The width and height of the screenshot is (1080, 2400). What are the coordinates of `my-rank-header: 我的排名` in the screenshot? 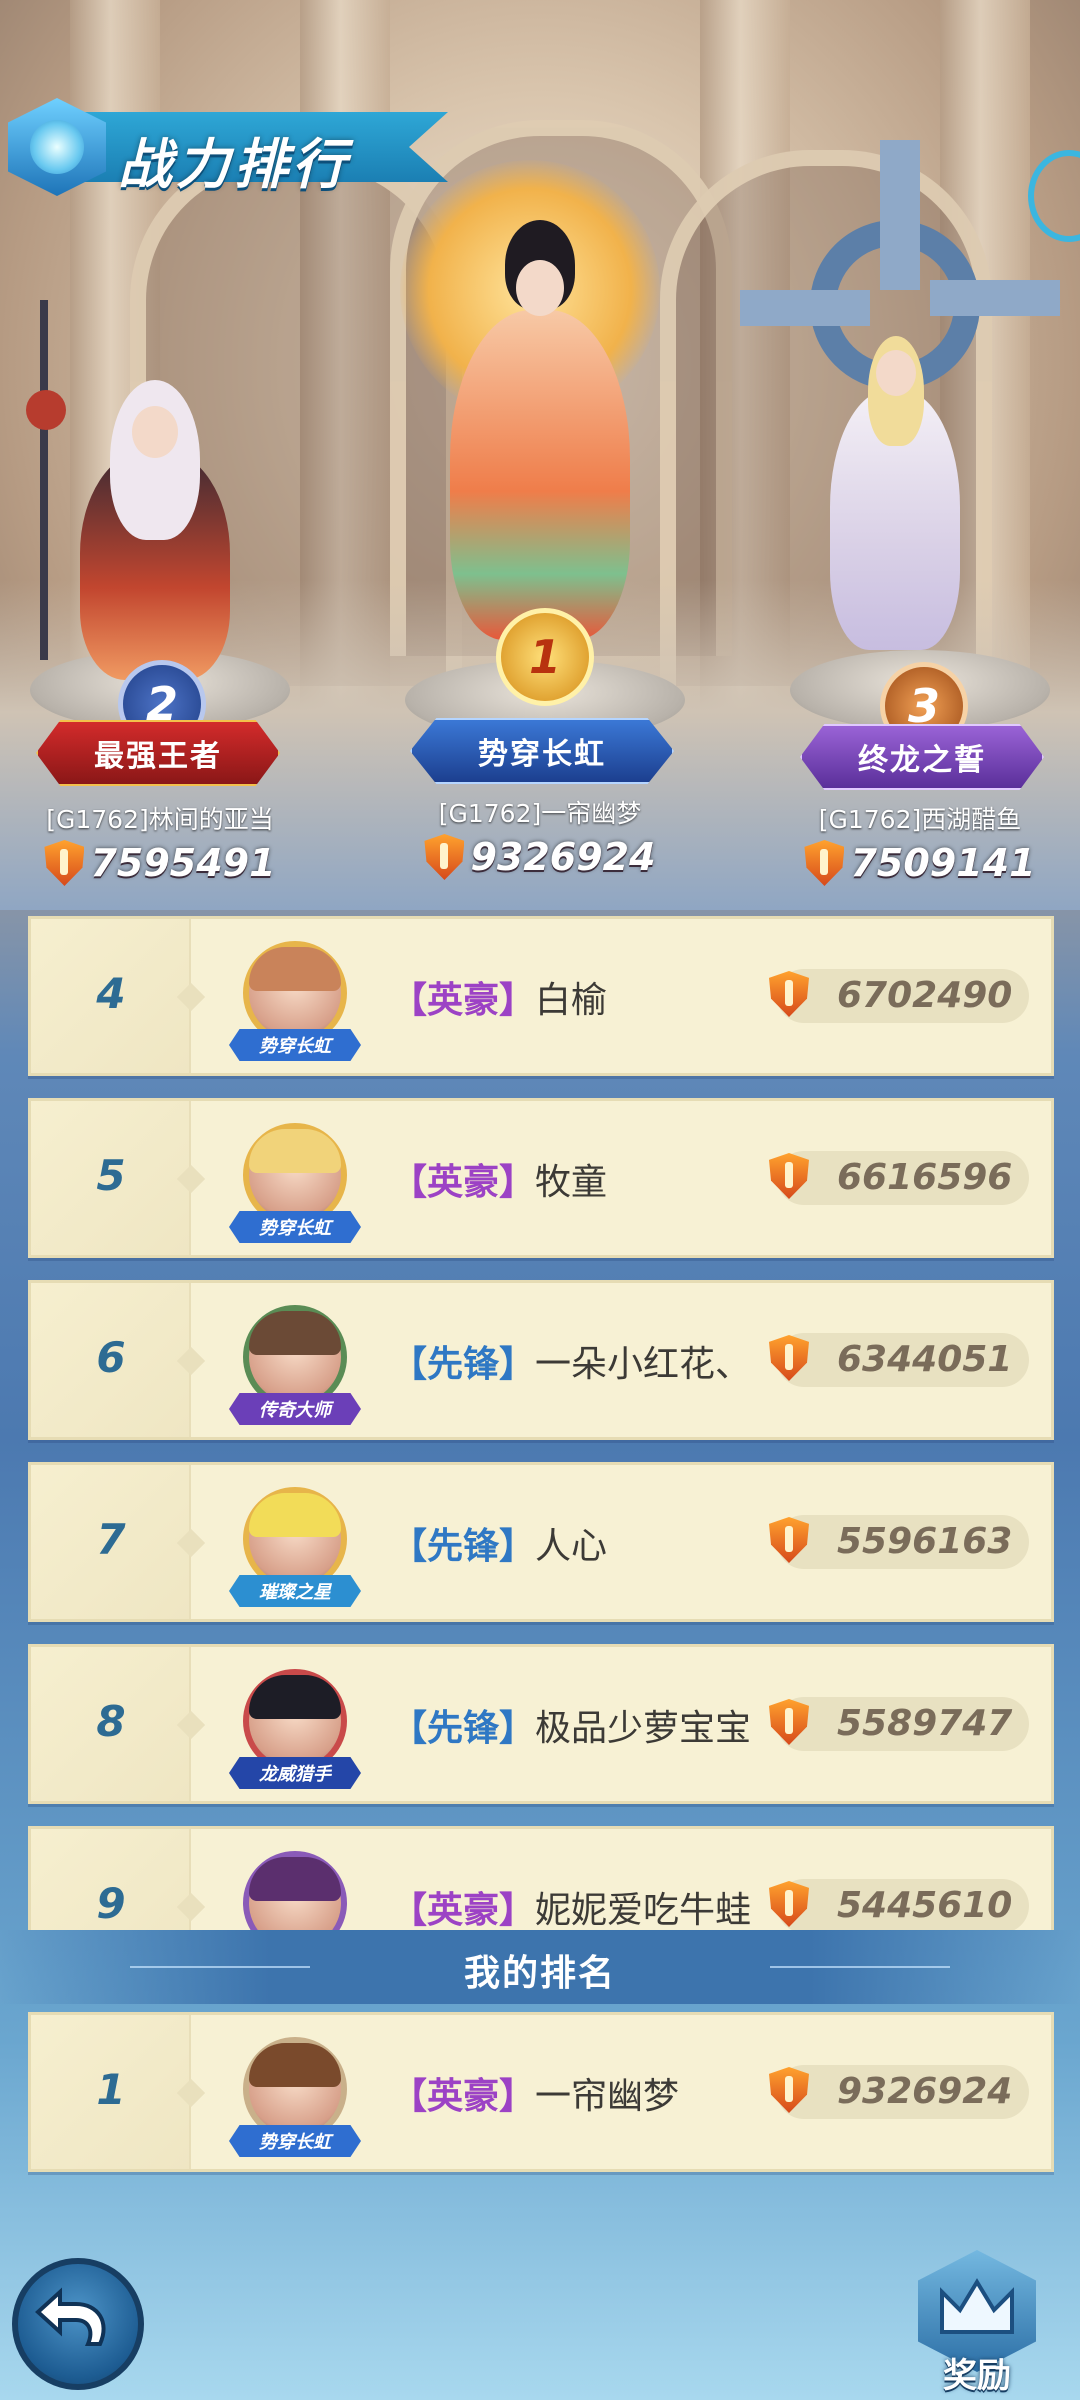 It's located at (540, 1967).